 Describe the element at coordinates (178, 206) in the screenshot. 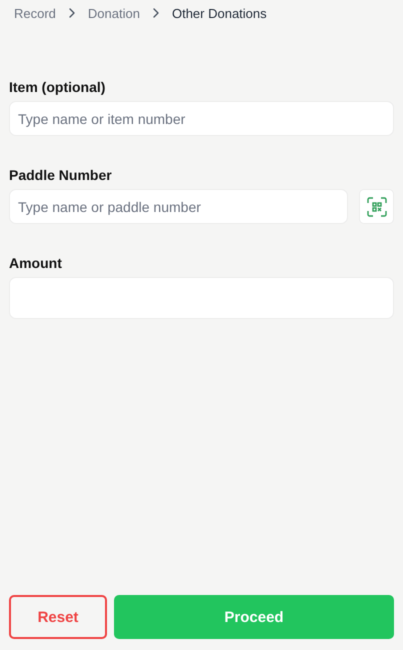

I see `input-field: Type name or paddle number` at that location.